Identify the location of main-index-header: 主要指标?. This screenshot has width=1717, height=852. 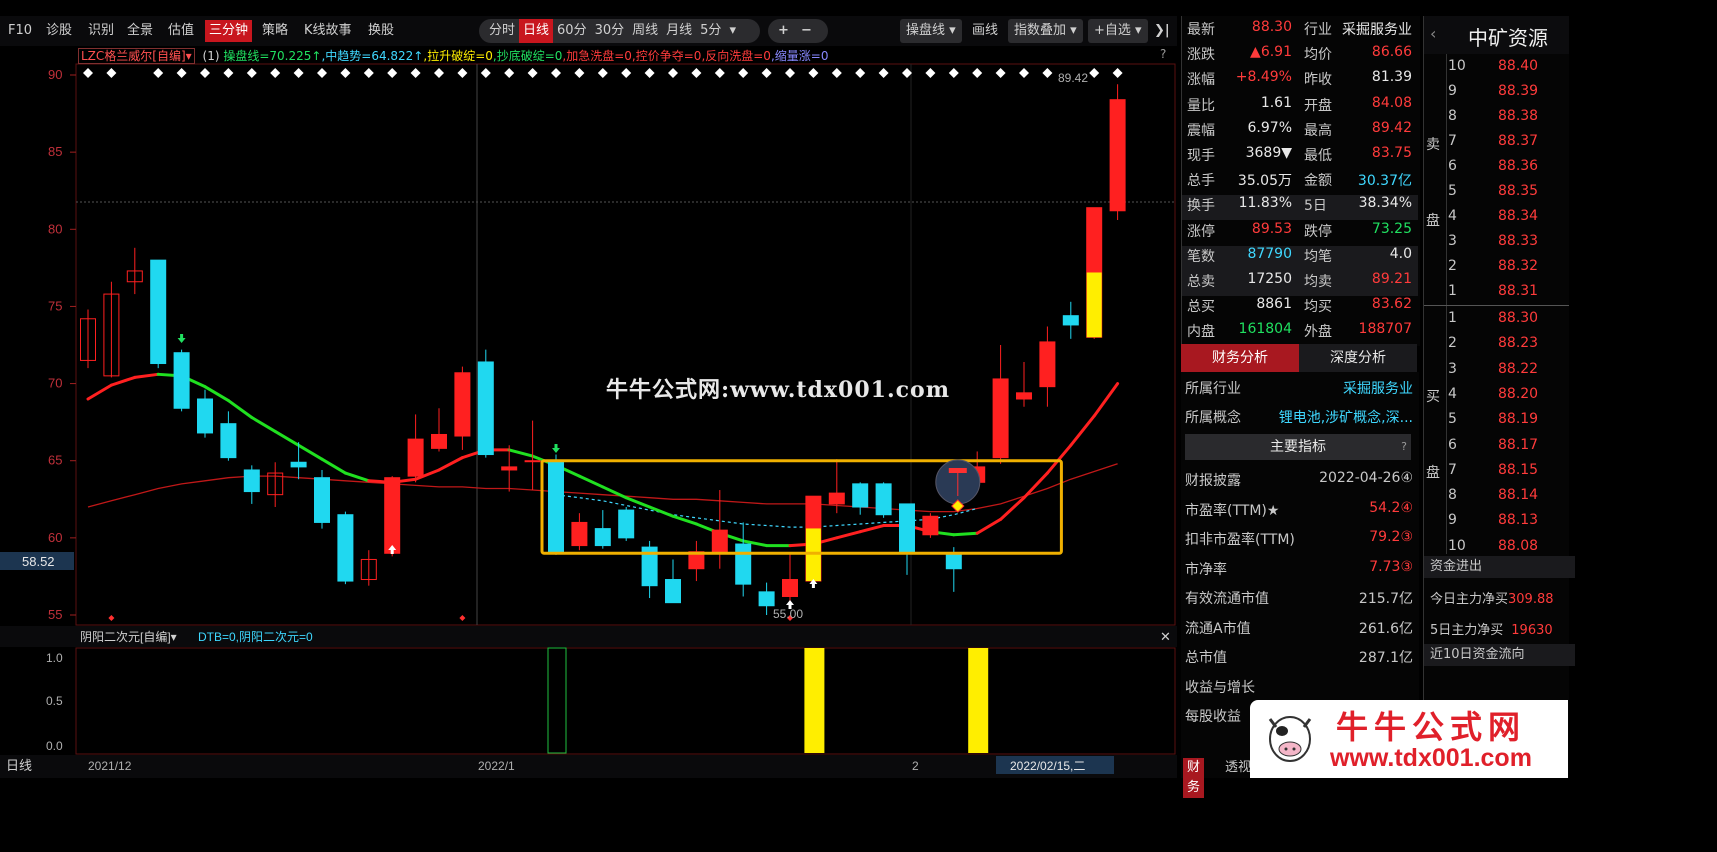
(1298, 447).